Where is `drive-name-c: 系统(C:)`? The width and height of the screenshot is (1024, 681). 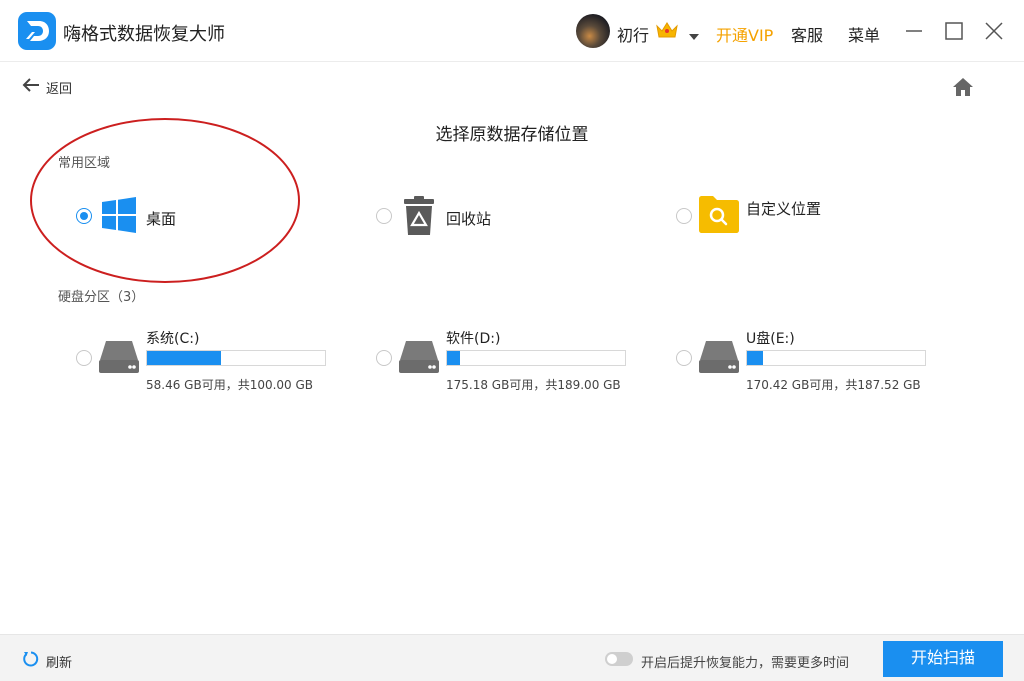
drive-name-c: 系统(C:) is located at coordinates (172, 338).